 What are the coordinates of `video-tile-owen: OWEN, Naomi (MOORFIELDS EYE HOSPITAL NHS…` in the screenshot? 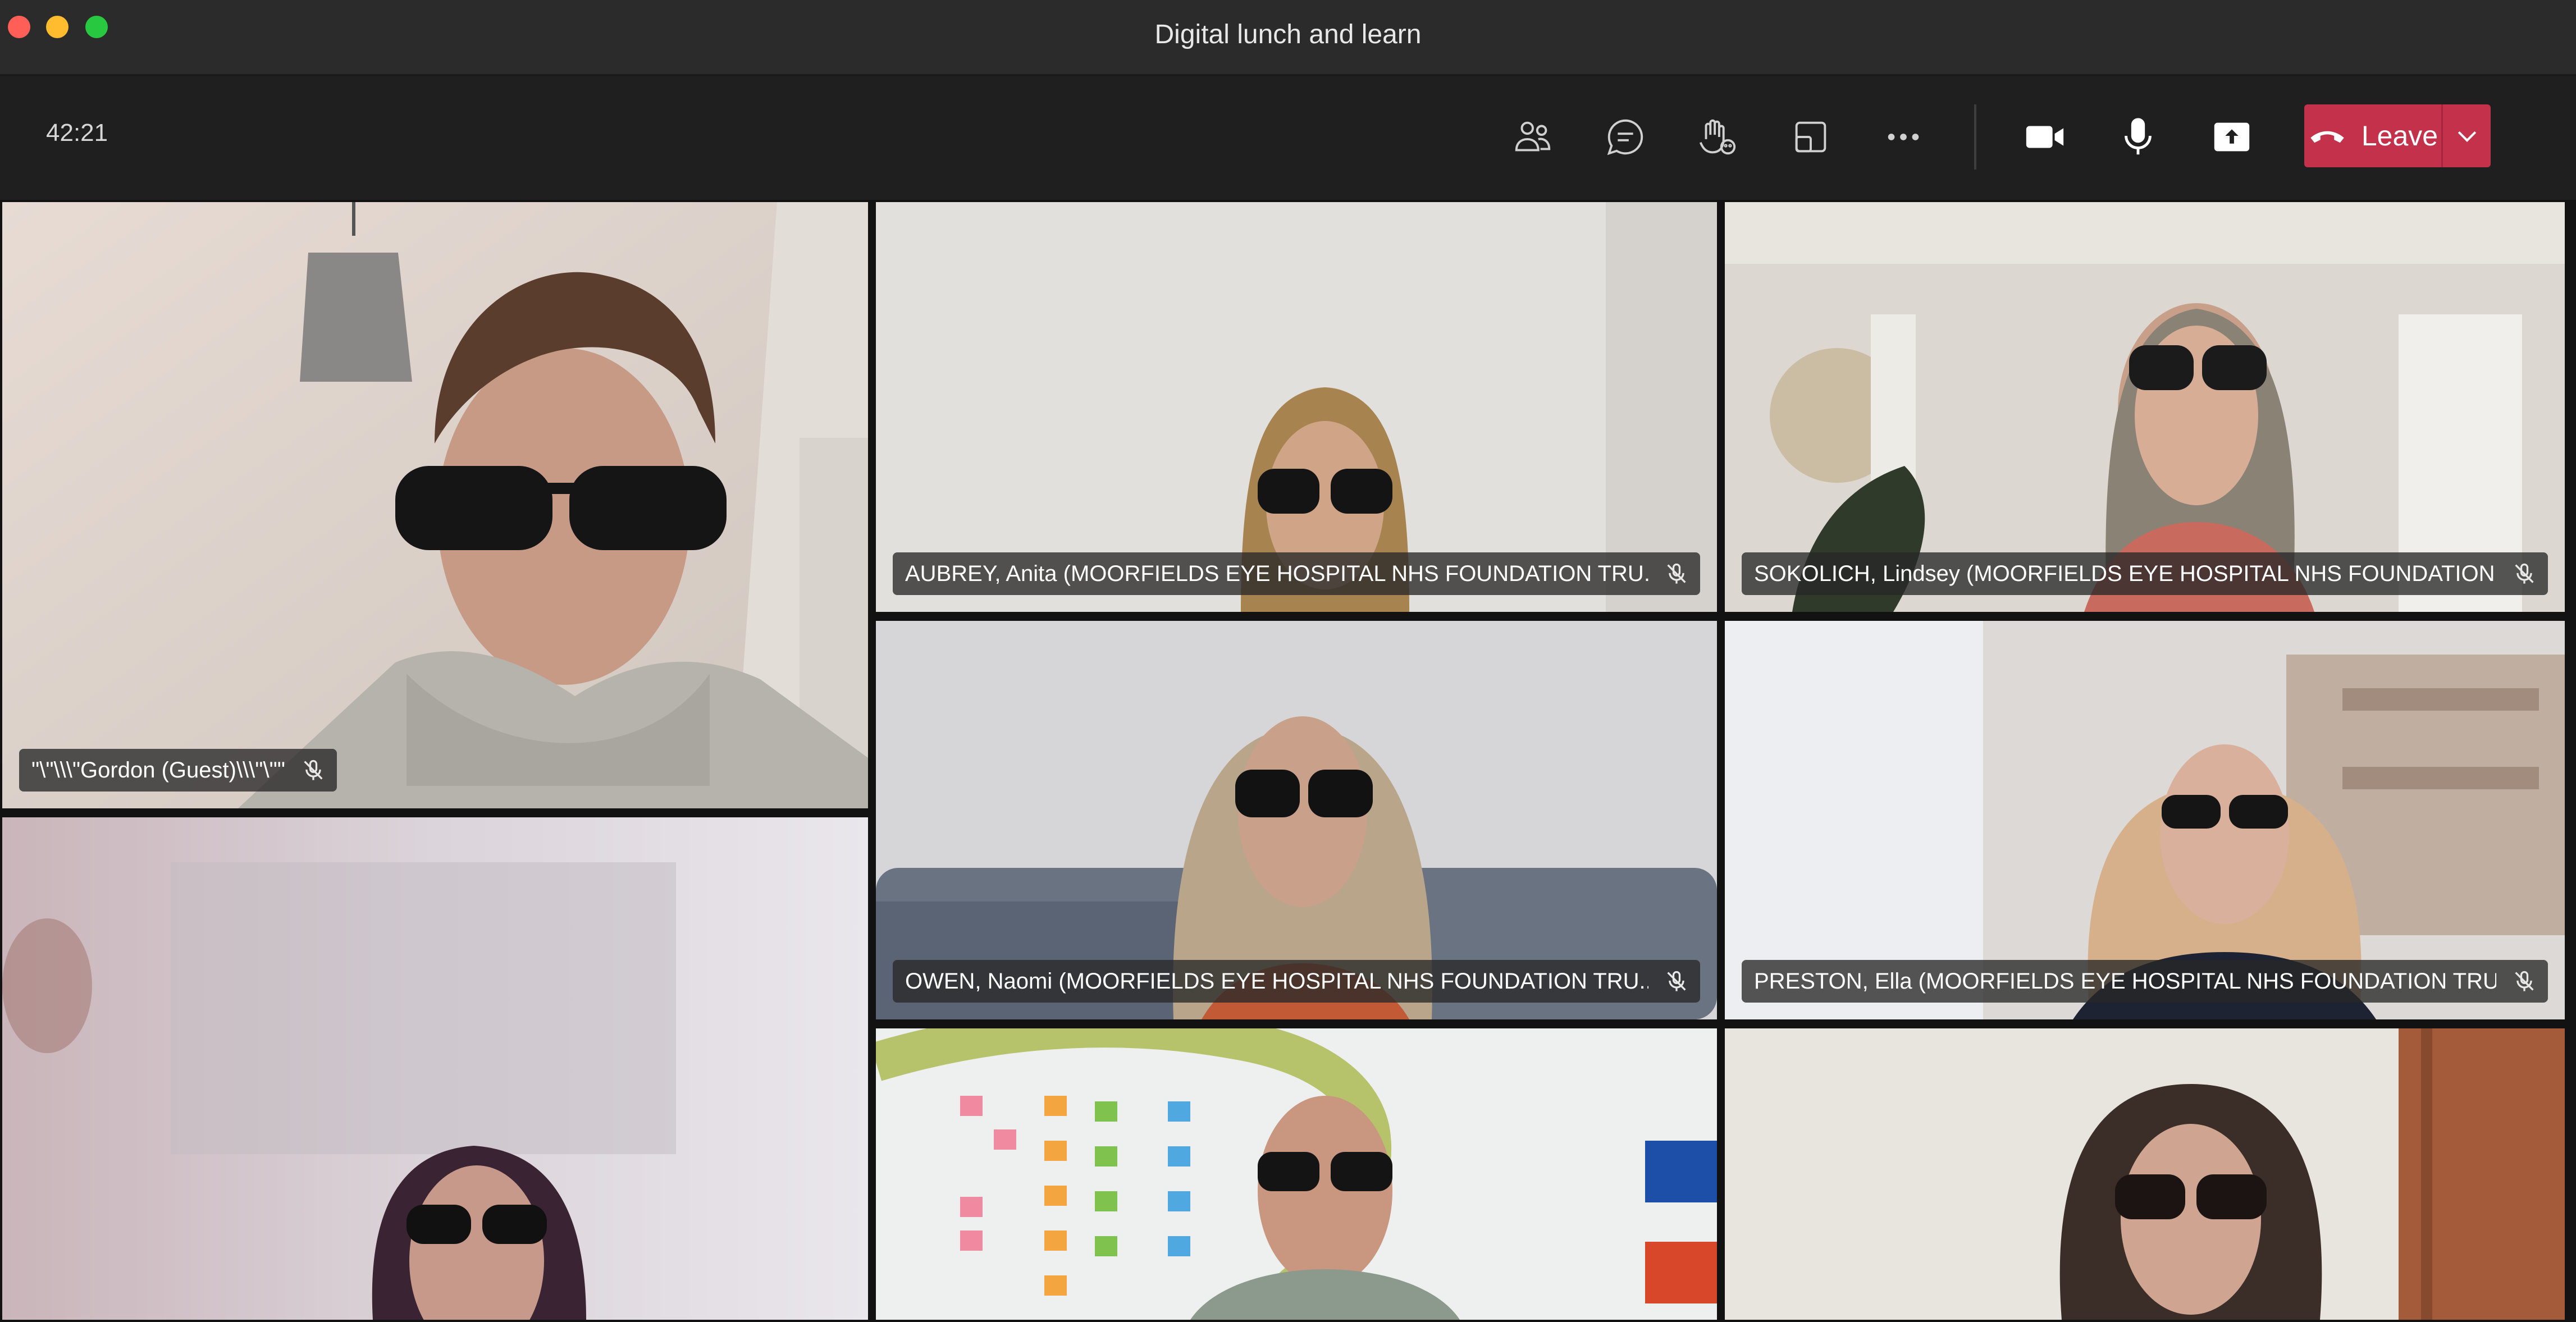 It's located at (1296, 820).